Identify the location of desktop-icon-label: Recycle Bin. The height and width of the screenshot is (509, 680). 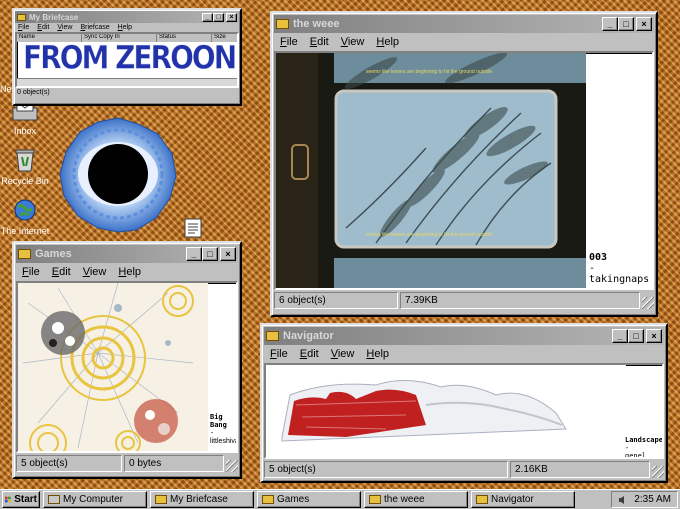
(25, 181).